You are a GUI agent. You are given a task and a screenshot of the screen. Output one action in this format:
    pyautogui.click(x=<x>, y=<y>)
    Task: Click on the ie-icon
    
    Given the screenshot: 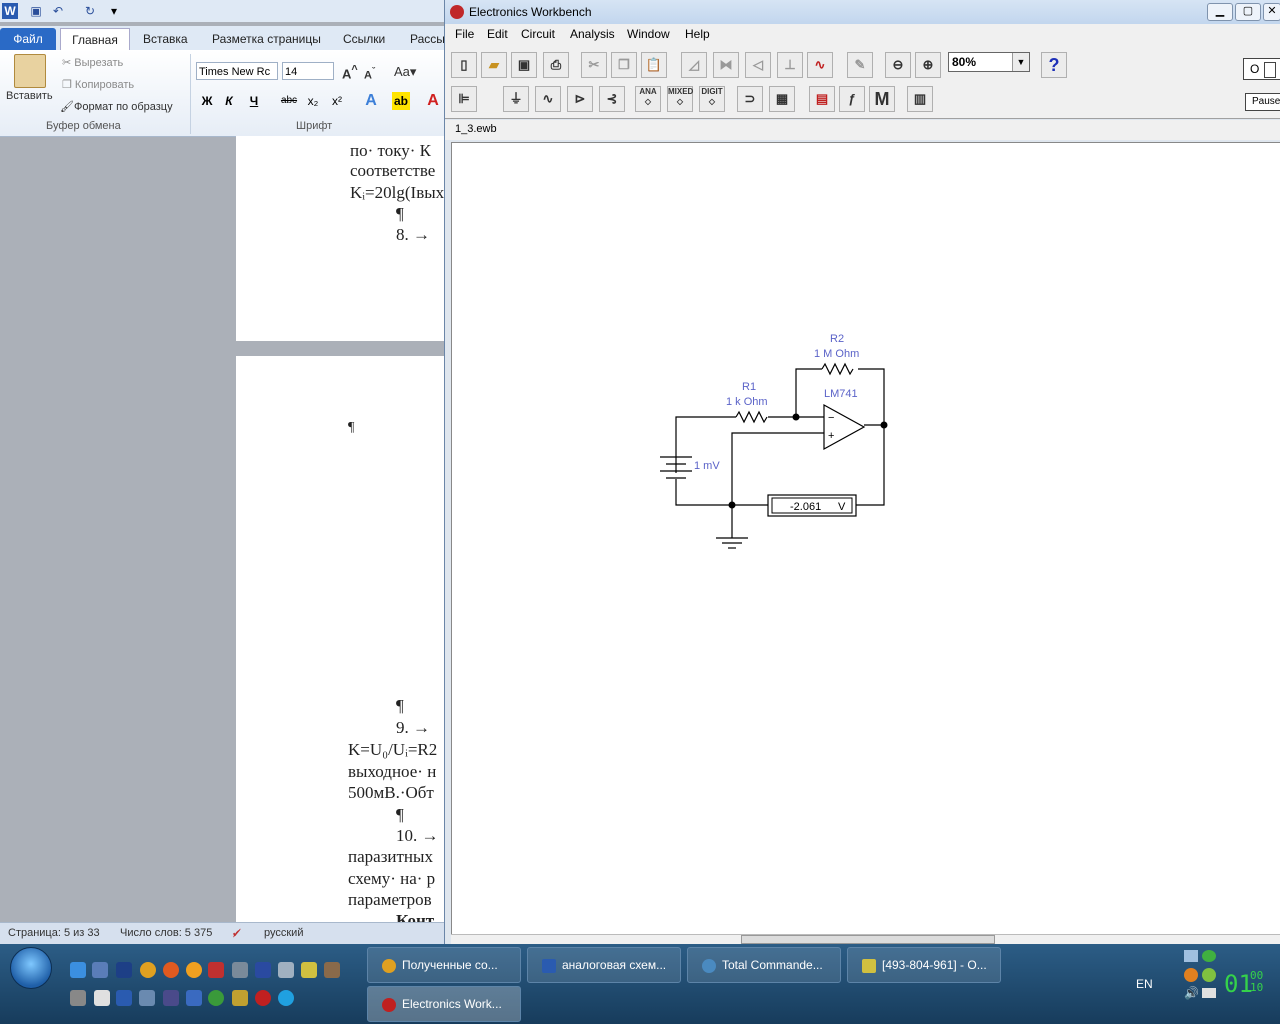 What is the action you would take?
    pyautogui.click(x=78, y=970)
    